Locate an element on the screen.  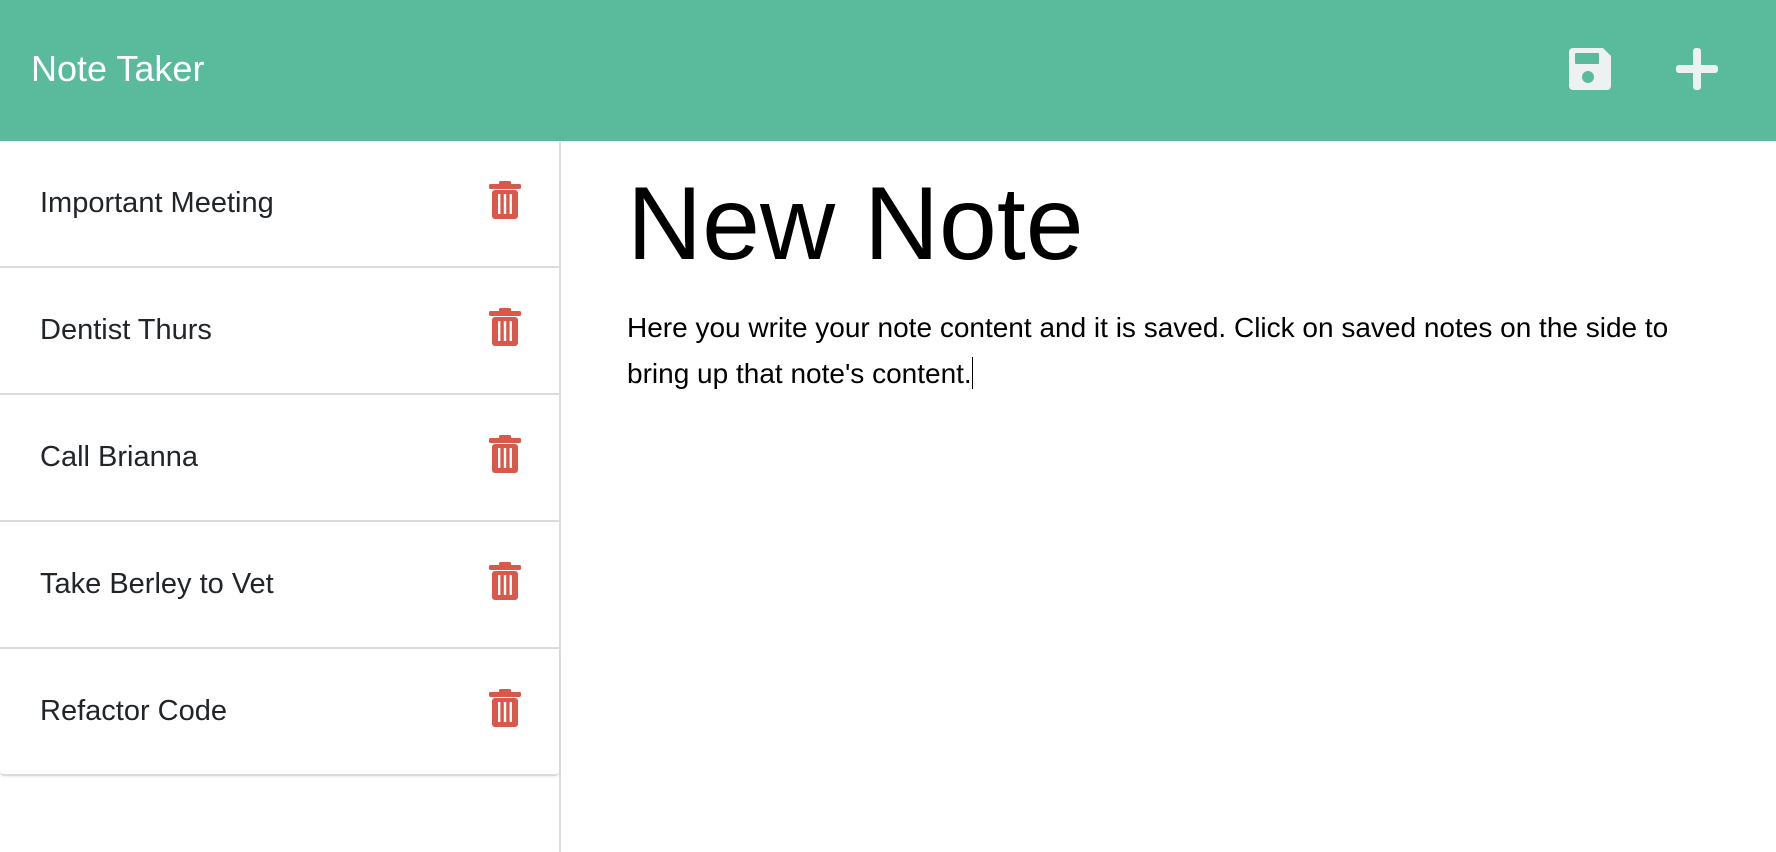
note-list-item: Take Berley to Vet is located at coordinates (279, 585).